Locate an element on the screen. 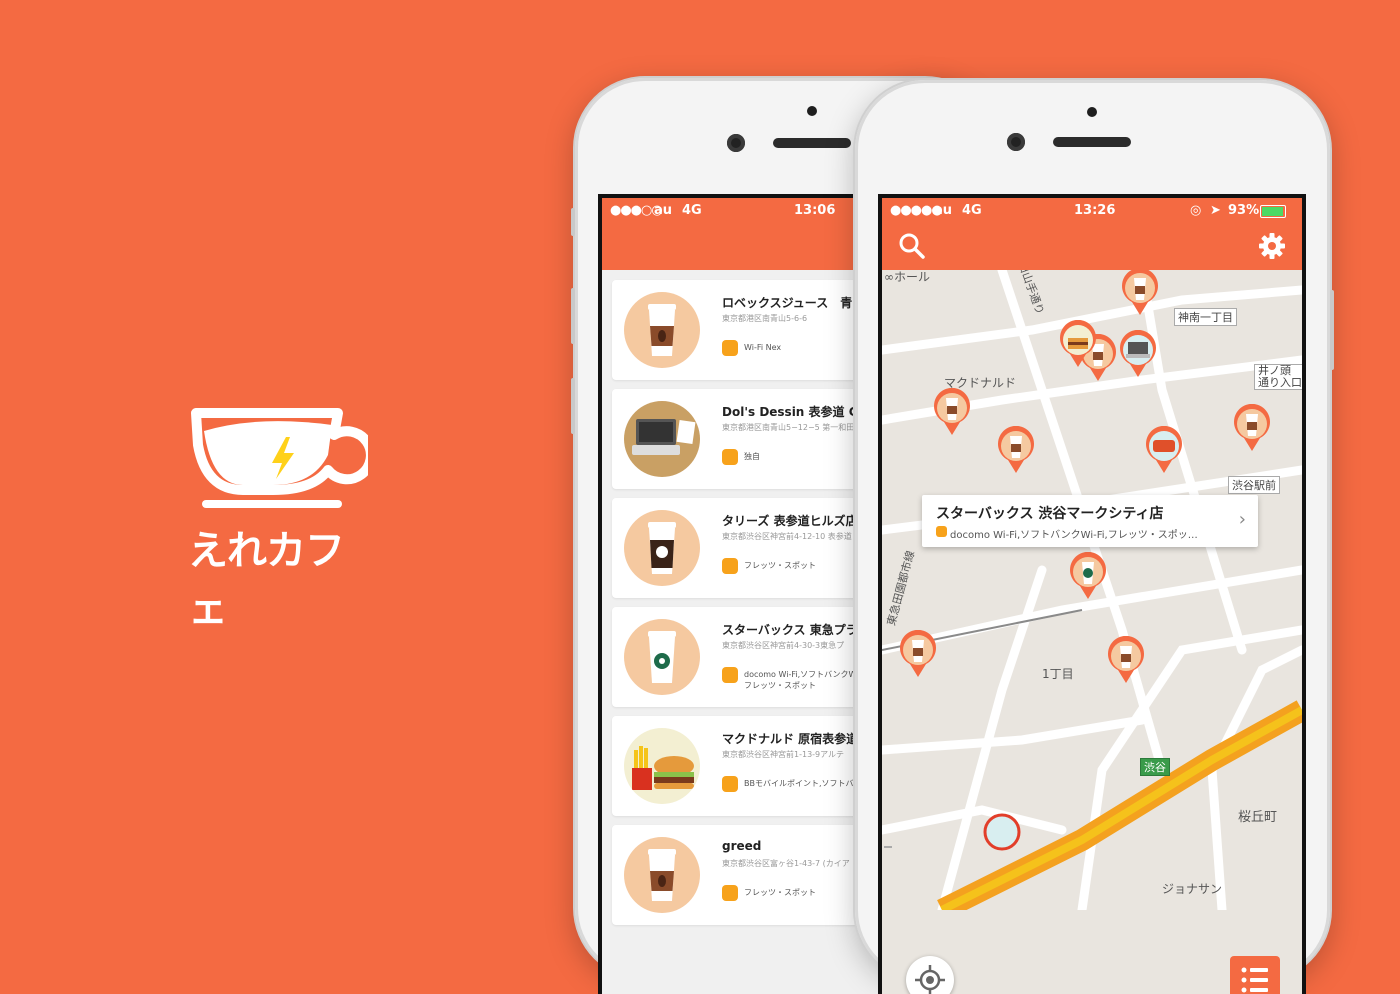 Image resolution: width=1400 pixels, height=994 pixels. battery-icon is located at coordinates (1273, 211).